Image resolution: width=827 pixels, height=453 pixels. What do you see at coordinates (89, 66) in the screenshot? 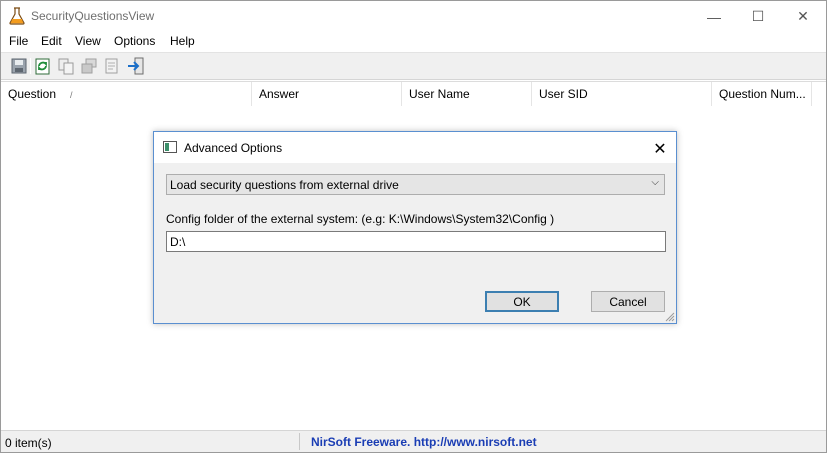
I see `properties-icon` at bounding box center [89, 66].